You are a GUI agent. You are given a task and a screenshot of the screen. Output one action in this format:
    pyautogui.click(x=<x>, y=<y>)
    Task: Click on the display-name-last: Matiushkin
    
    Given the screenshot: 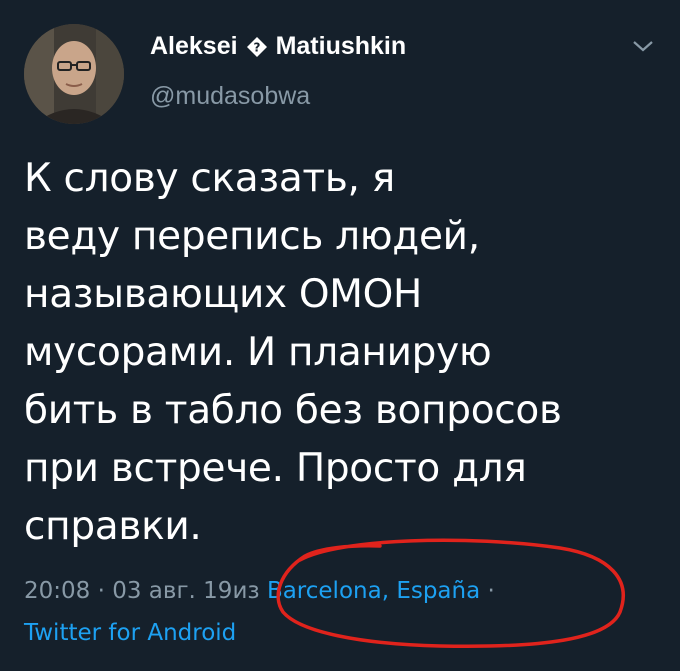 What is the action you would take?
    pyautogui.click(x=341, y=46)
    